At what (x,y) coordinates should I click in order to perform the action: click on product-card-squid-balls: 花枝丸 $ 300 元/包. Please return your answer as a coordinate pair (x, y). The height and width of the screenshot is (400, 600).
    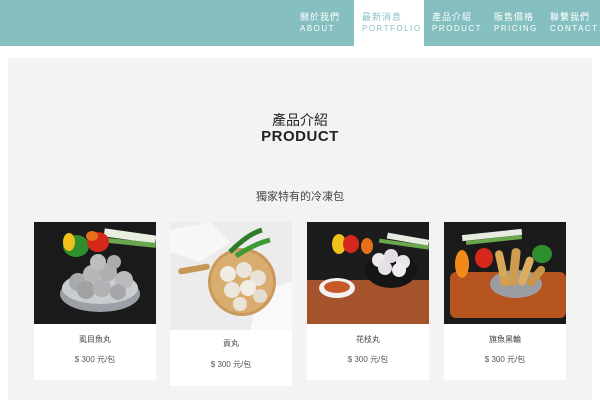
    Looking at the image, I should click on (368, 301).